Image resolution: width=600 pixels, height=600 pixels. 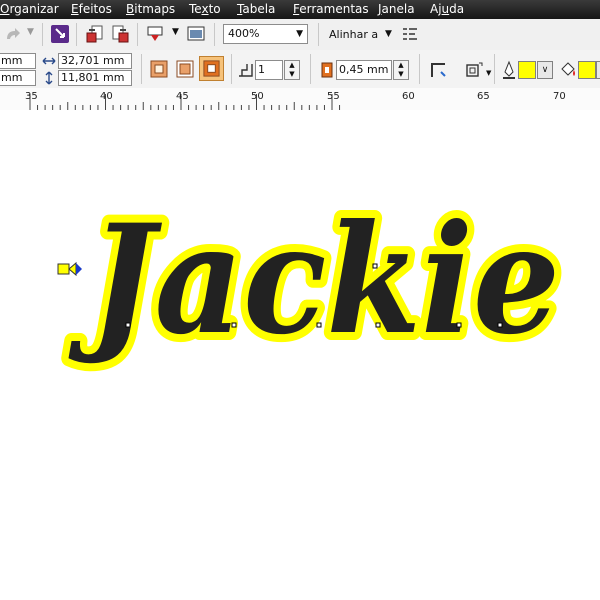 I want to click on contour-handle, so click(x=69, y=269).